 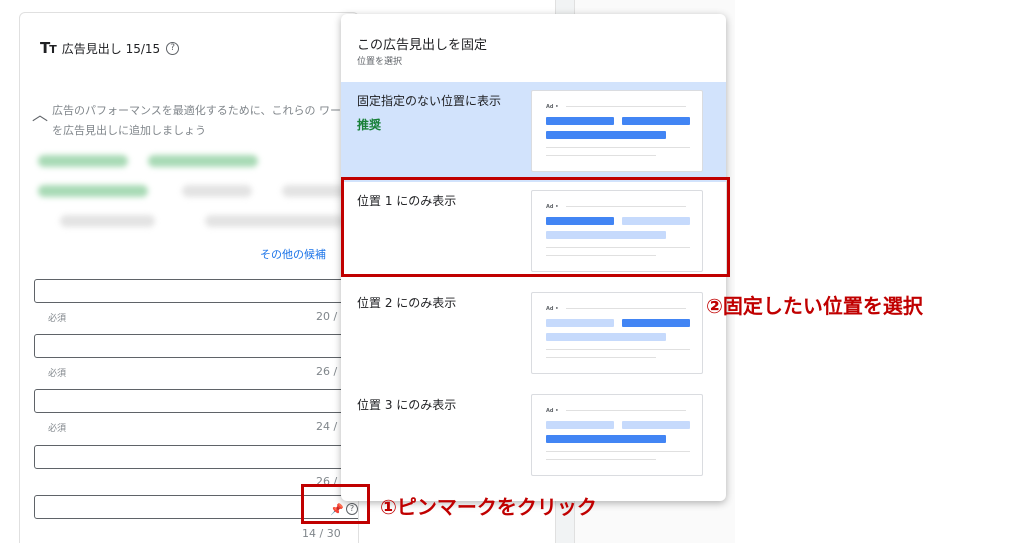 I want to click on menu-subtitle: 位置を選択, so click(x=380, y=62).